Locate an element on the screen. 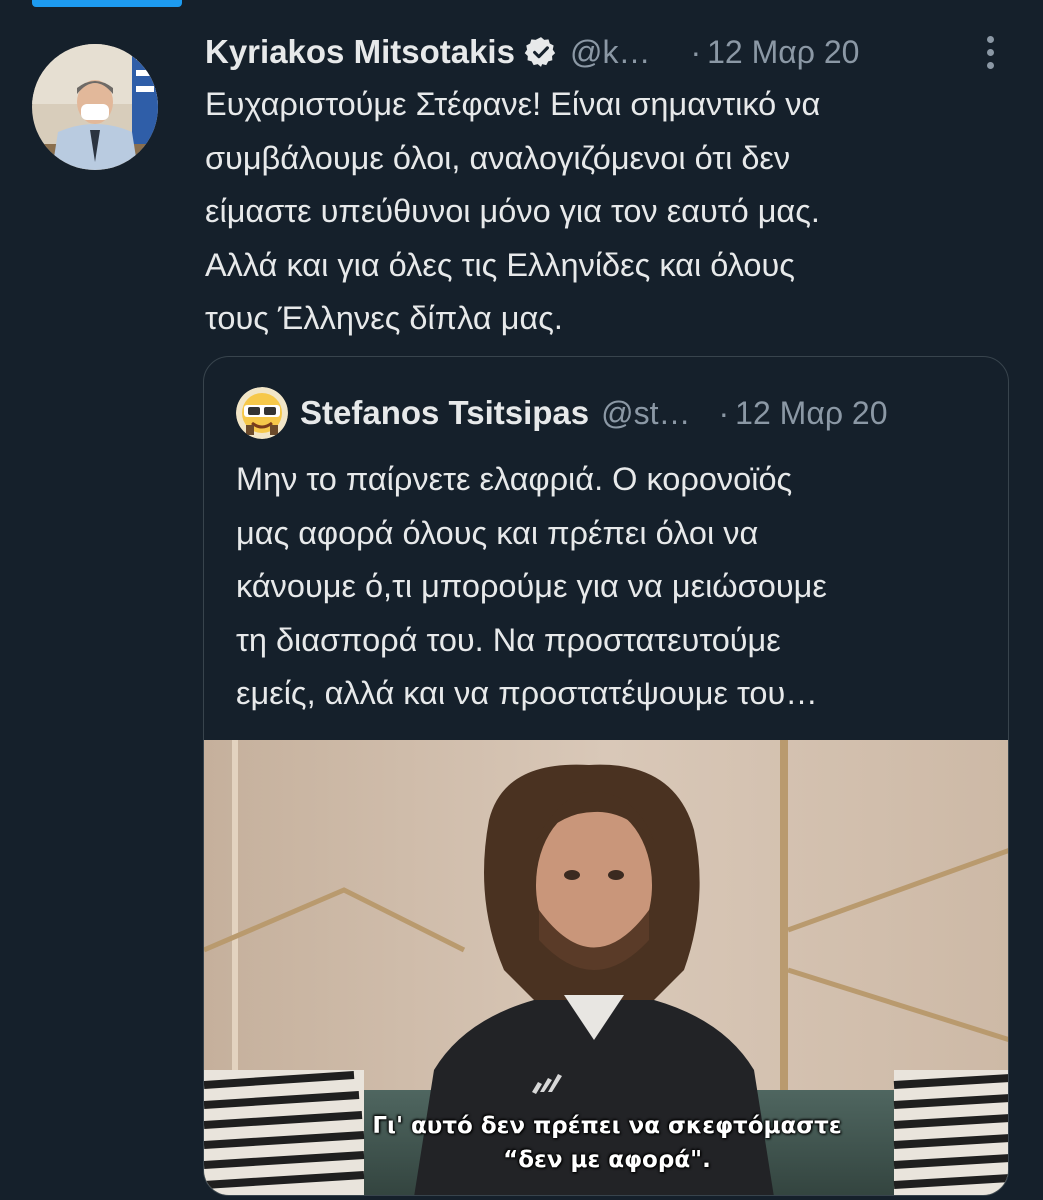 The image size is (1043, 1200). quoted-avatar-emoji-icon is located at coordinates (262, 413).